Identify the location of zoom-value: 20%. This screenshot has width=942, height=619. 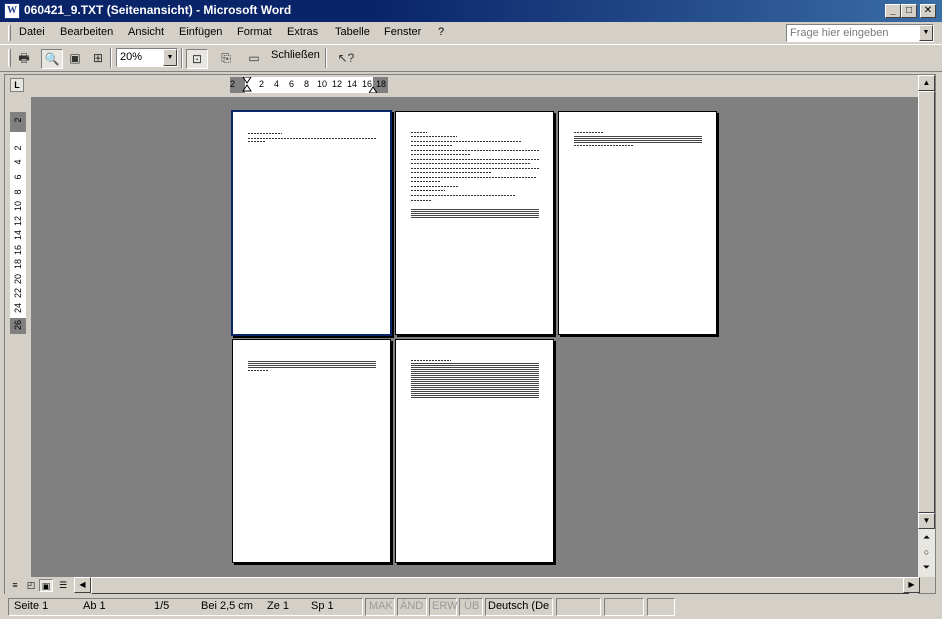
(131, 57).